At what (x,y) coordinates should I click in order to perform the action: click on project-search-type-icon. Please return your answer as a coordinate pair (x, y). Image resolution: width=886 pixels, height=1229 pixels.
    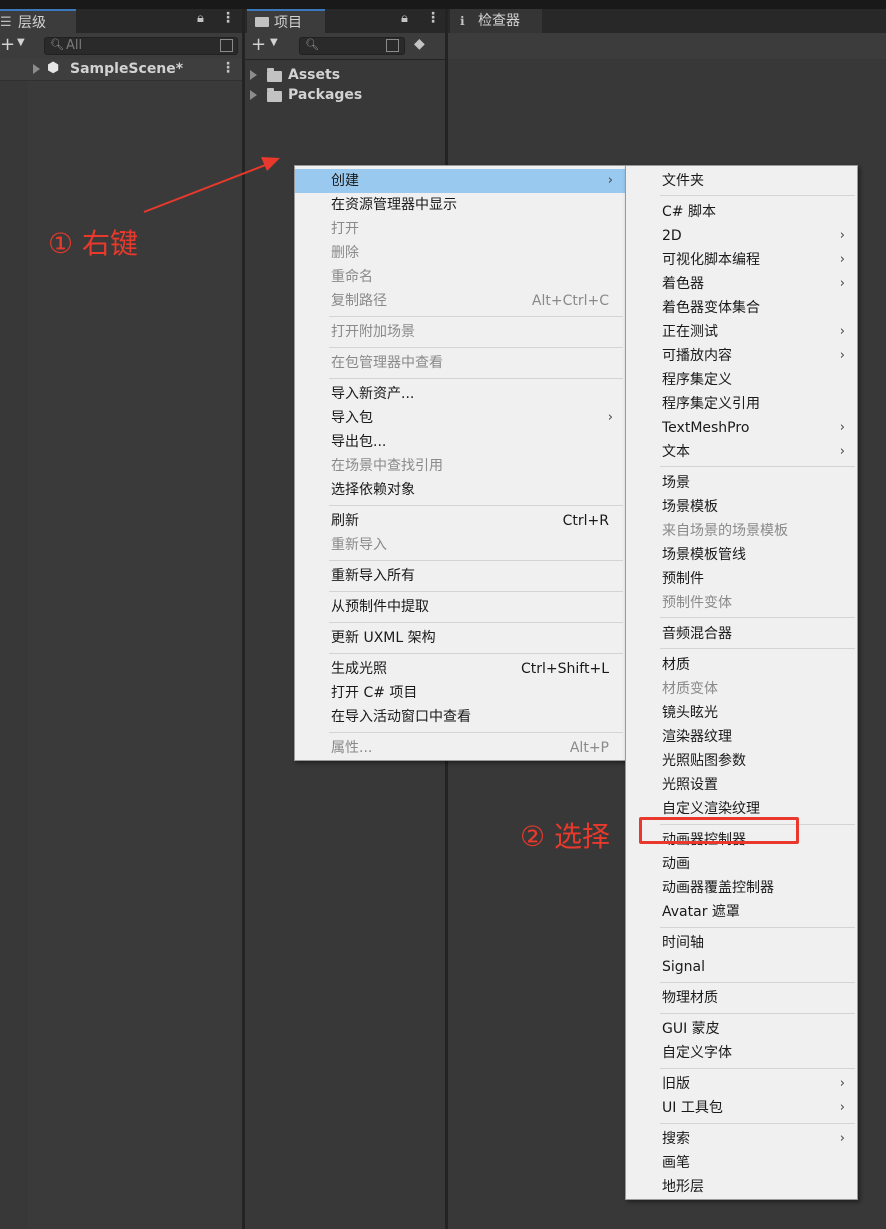
    Looking at the image, I should click on (392, 45).